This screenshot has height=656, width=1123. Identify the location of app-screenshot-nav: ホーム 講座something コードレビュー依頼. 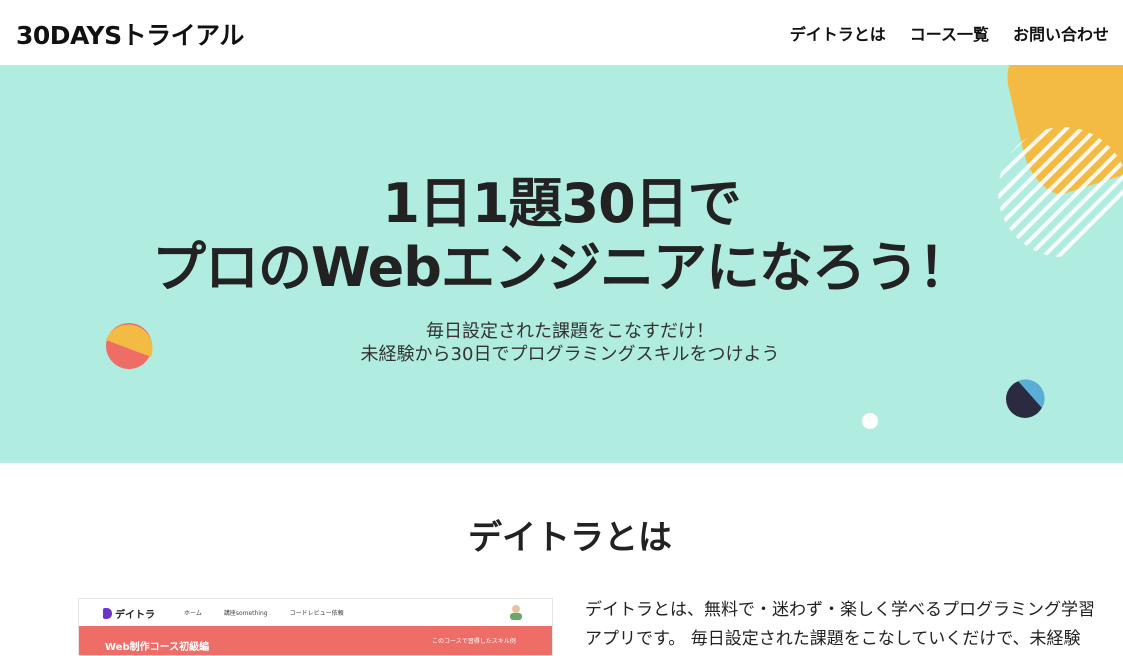
(264, 612).